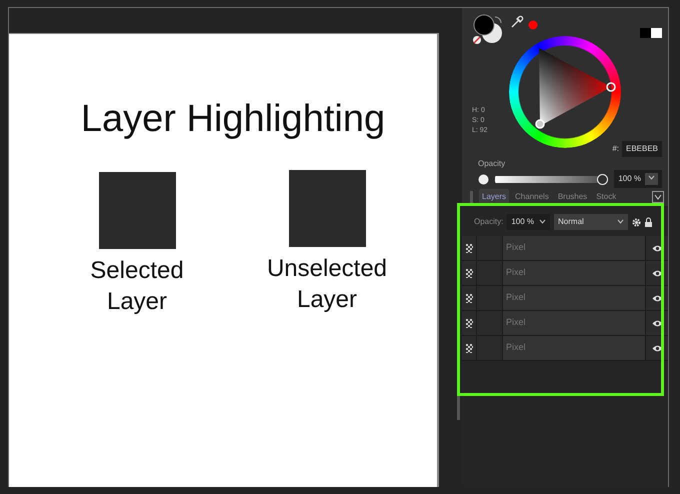 The height and width of the screenshot is (494, 680). Describe the element at coordinates (517, 22) in the screenshot. I see `eyedropper-icon` at that location.